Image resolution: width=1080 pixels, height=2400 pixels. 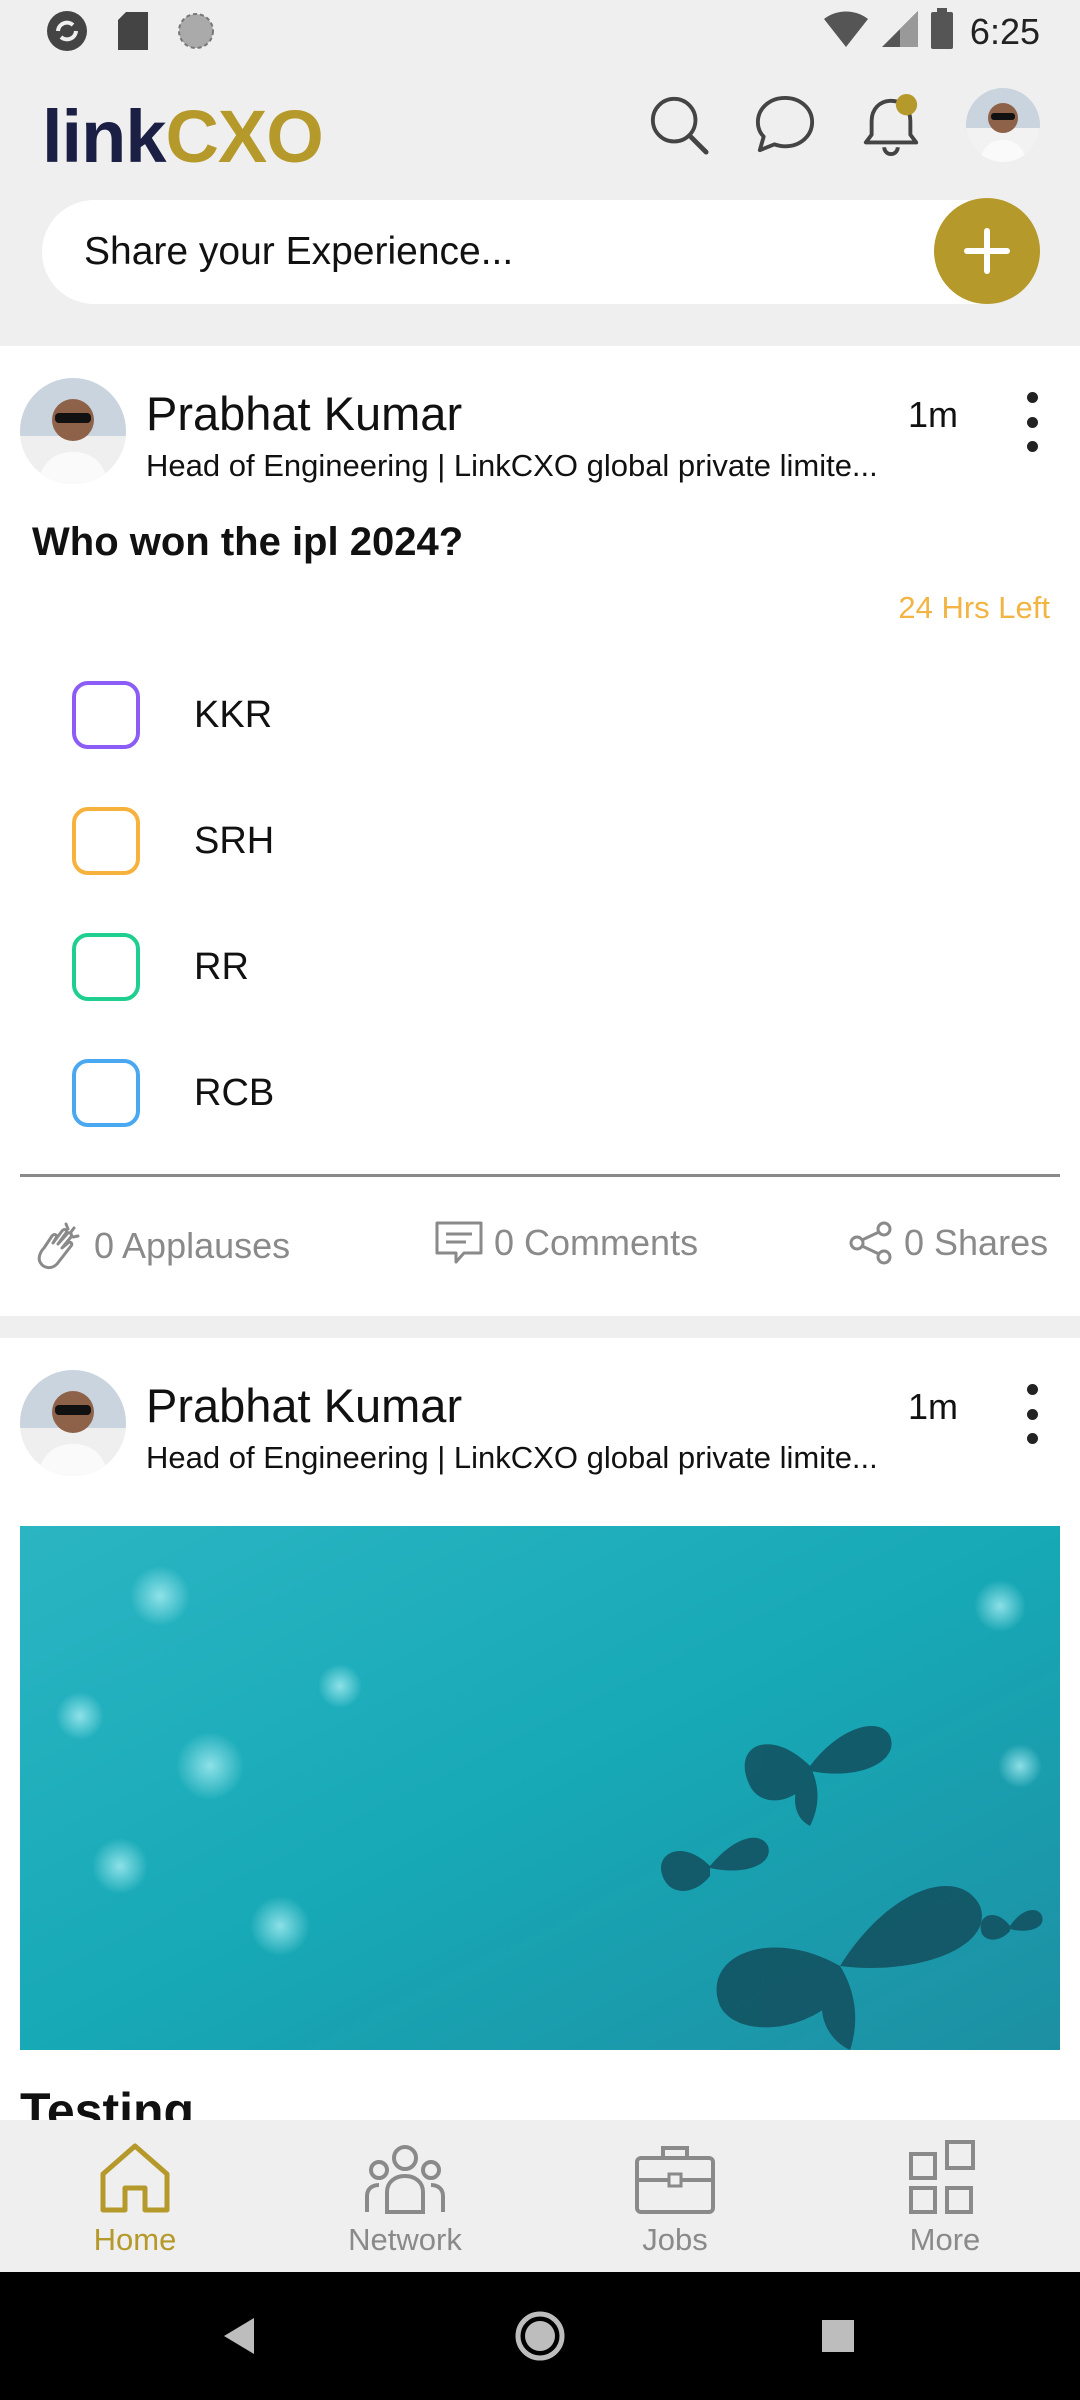 I want to click on plus-icon, so click(x=987, y=251).